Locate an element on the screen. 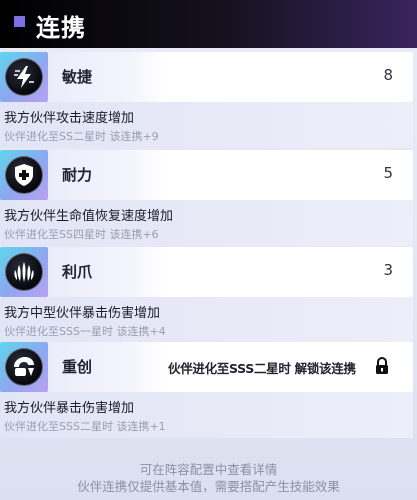  heavy-blow-icon is located at coordinates (24, 367).